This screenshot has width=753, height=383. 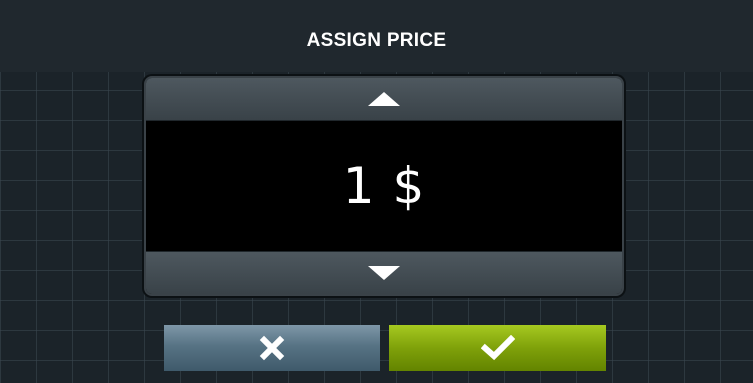 I want to click on increment-button, so click(x=384, y=99).